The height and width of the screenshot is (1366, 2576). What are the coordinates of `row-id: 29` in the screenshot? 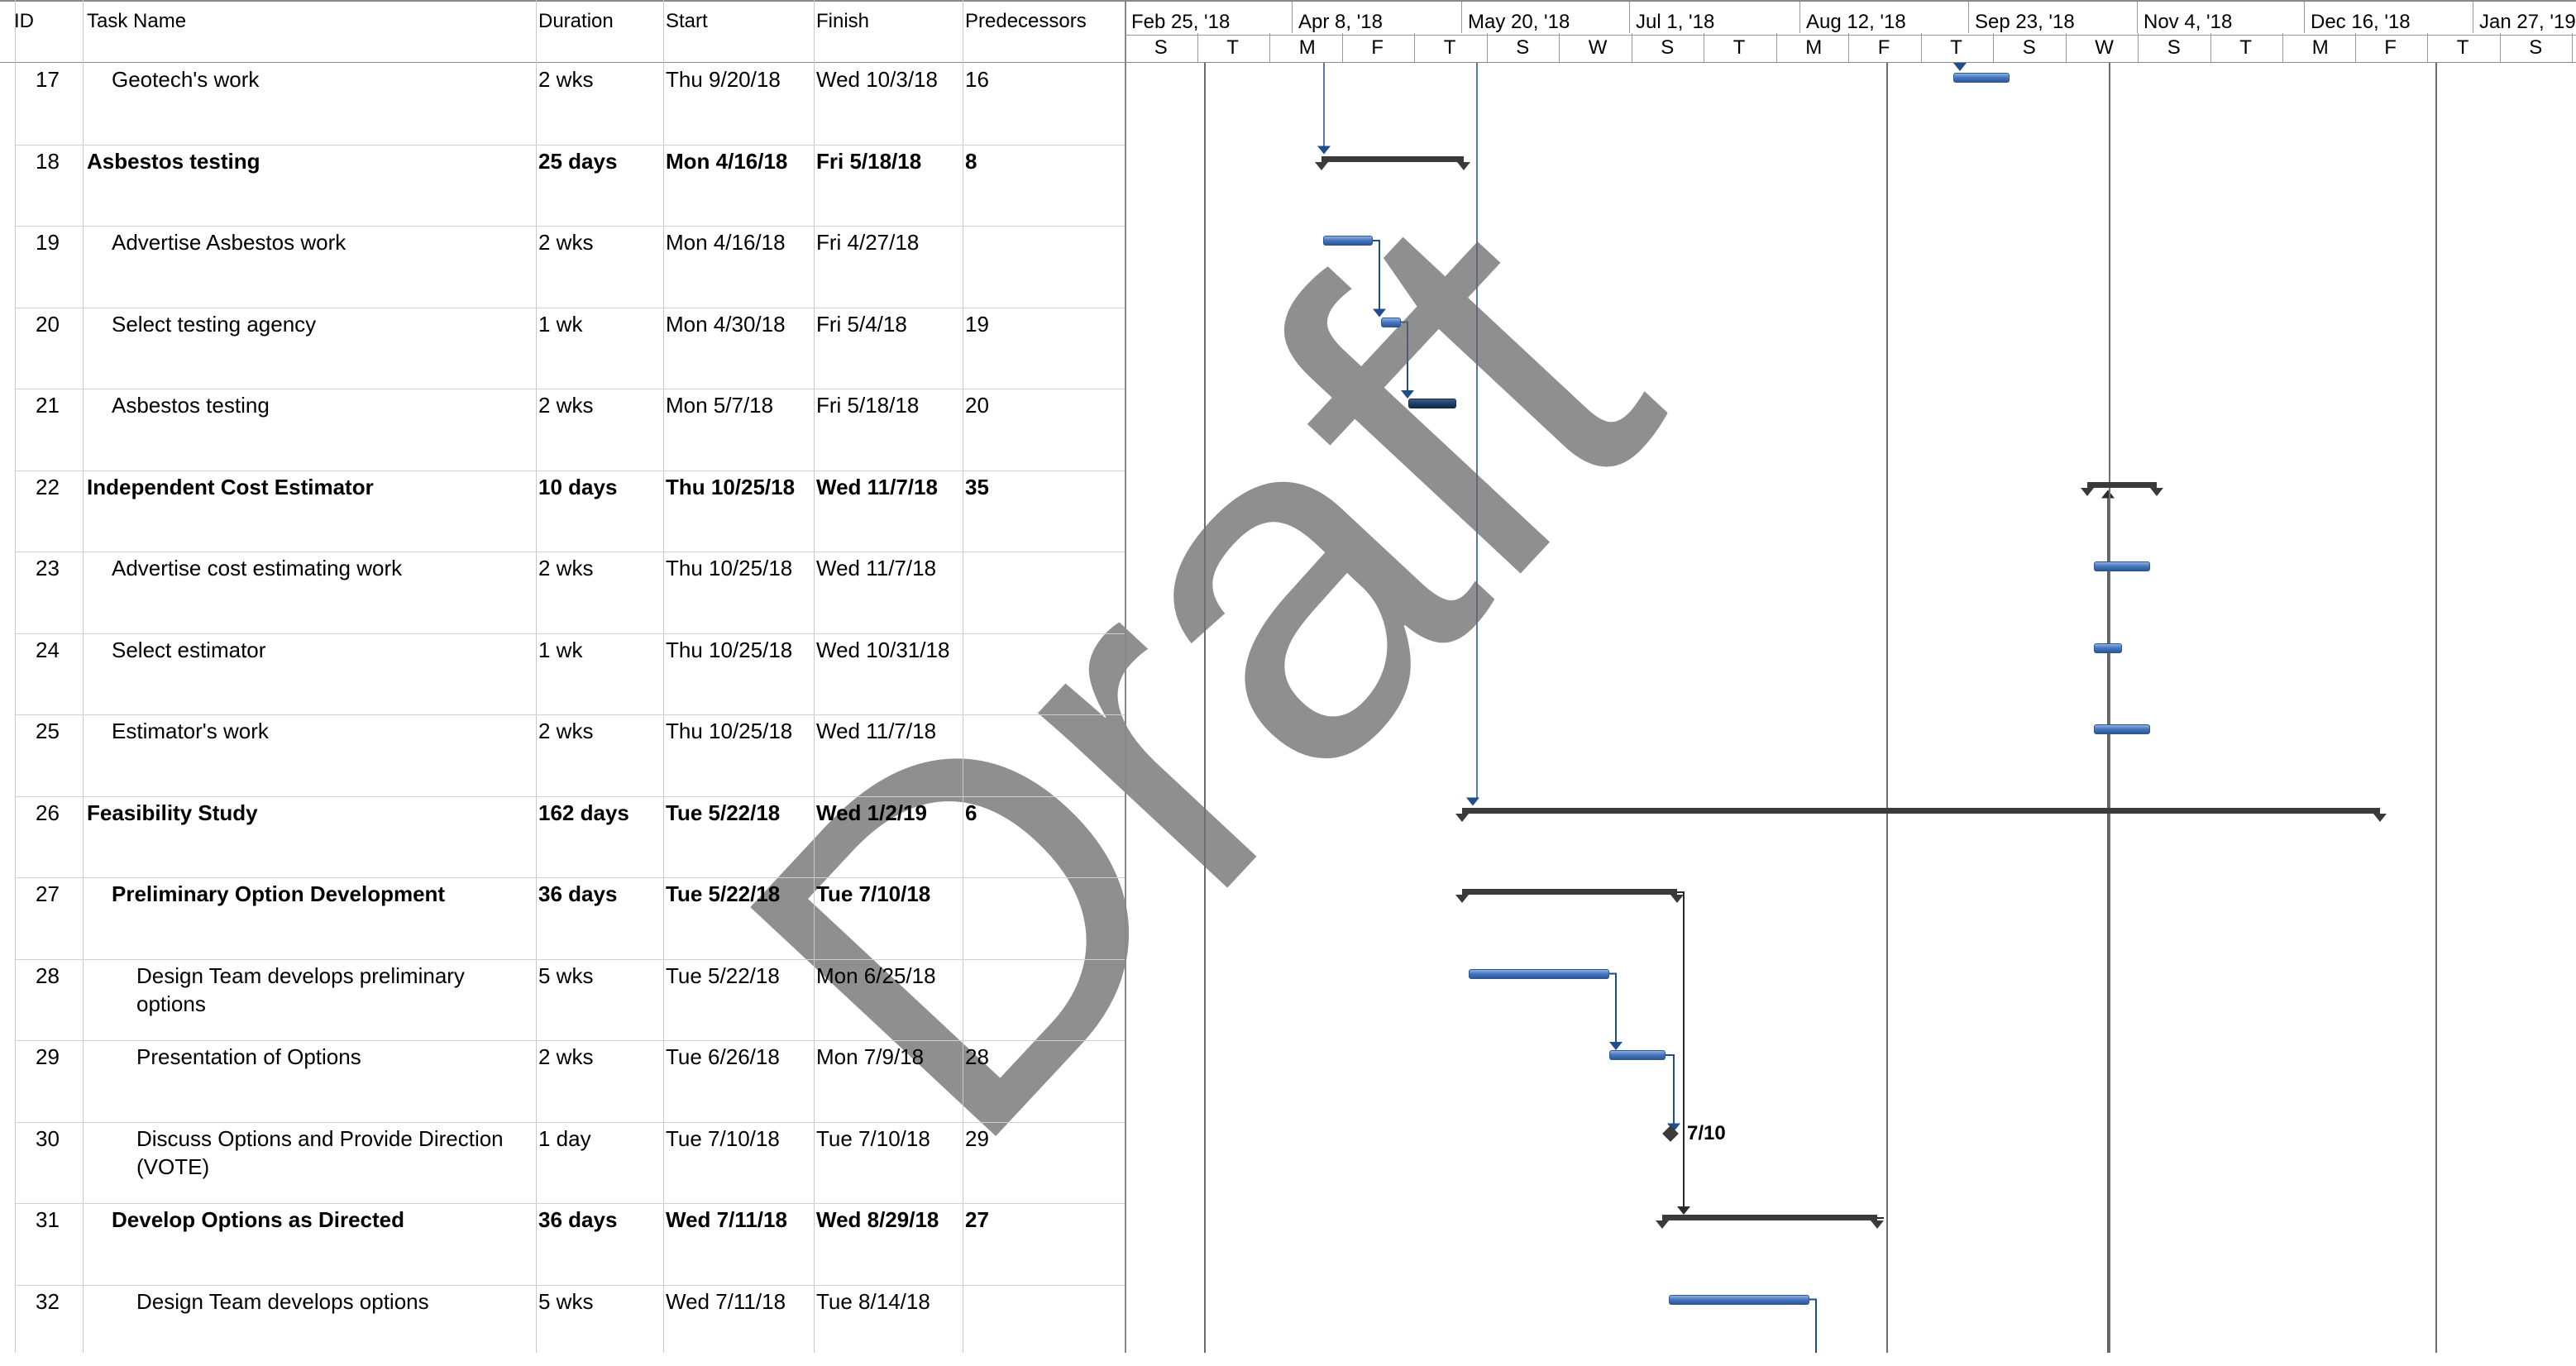 It's located at (48, 1057).